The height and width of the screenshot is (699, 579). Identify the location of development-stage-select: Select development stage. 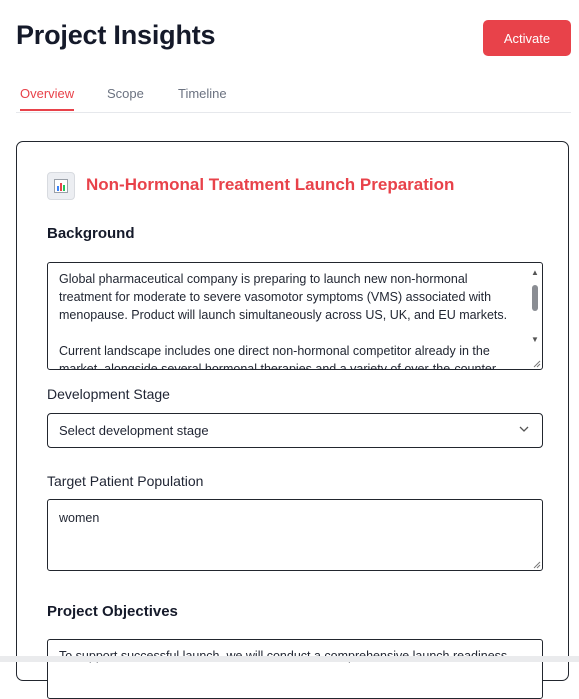
(295, 430).